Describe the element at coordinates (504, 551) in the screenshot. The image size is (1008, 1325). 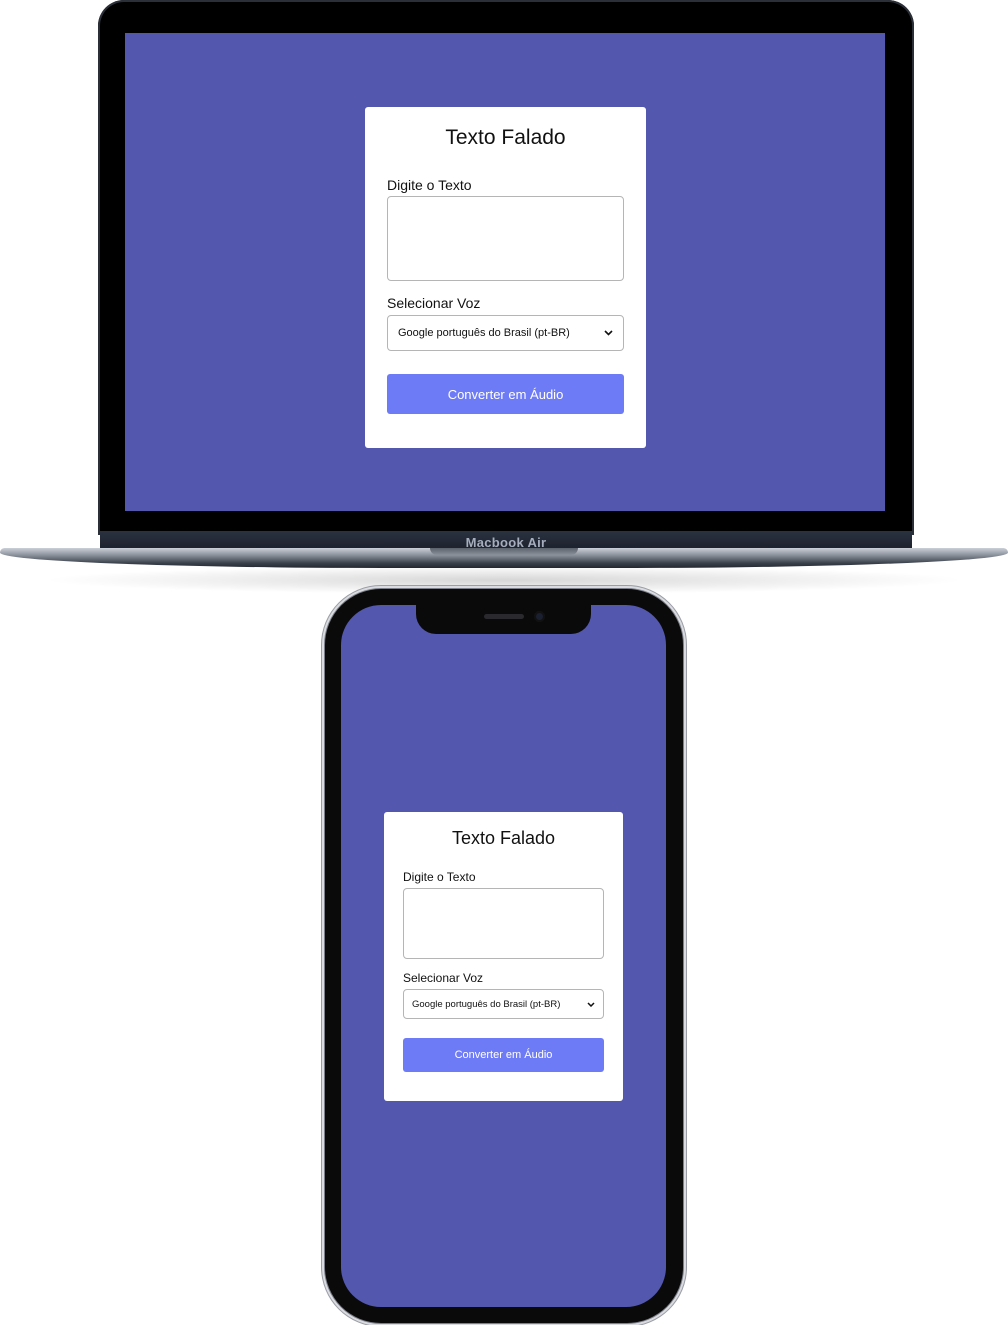
I see `laptop-notch` at that location.